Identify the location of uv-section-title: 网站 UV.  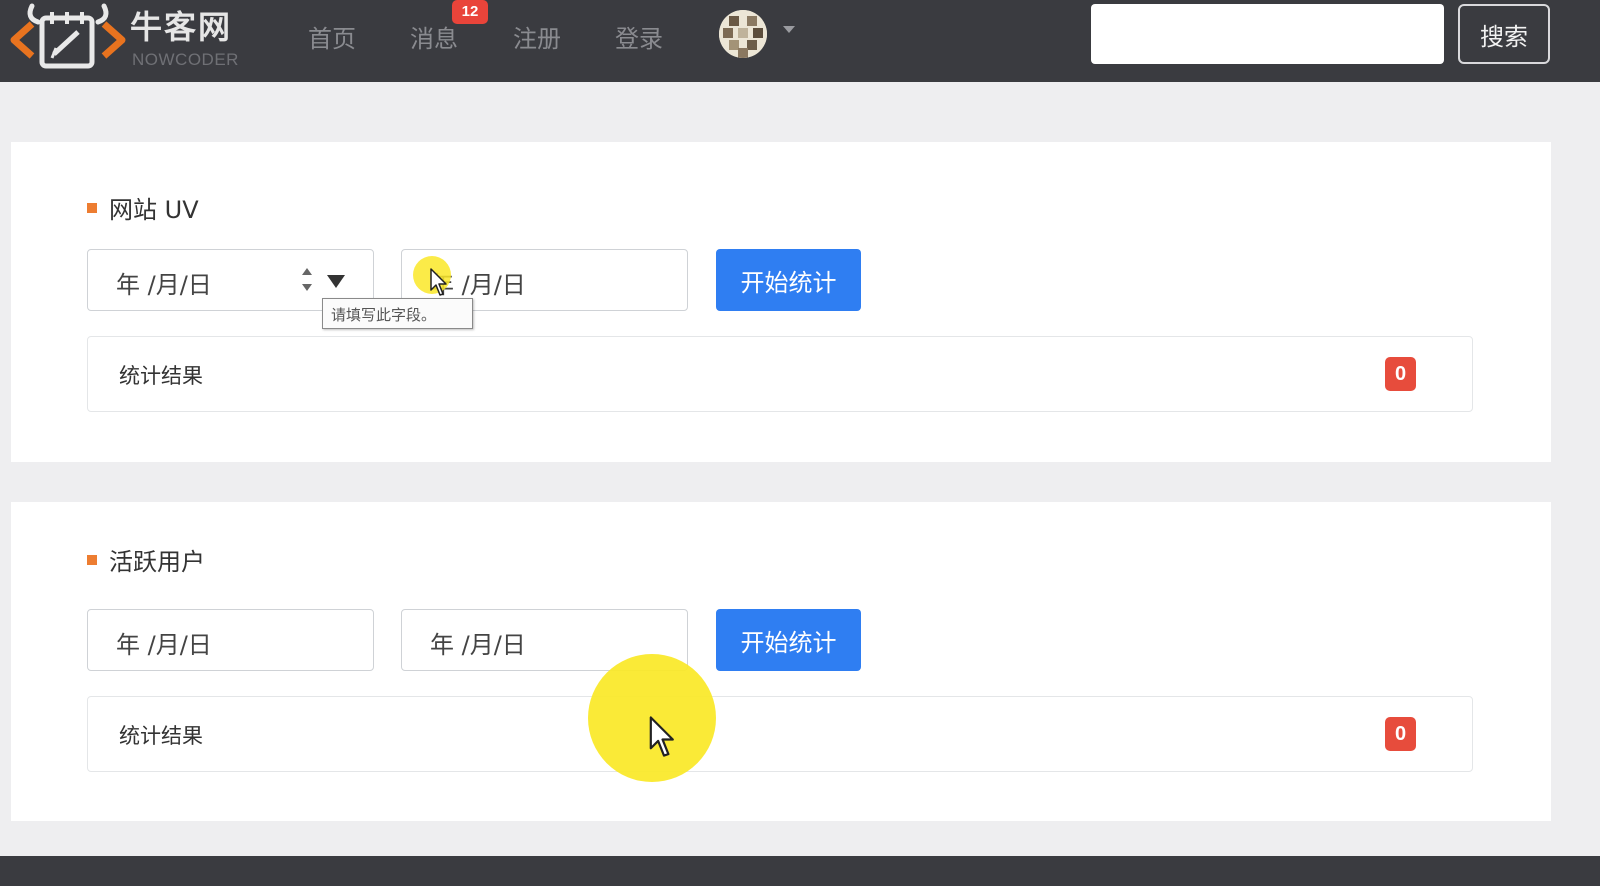
(143, 207).